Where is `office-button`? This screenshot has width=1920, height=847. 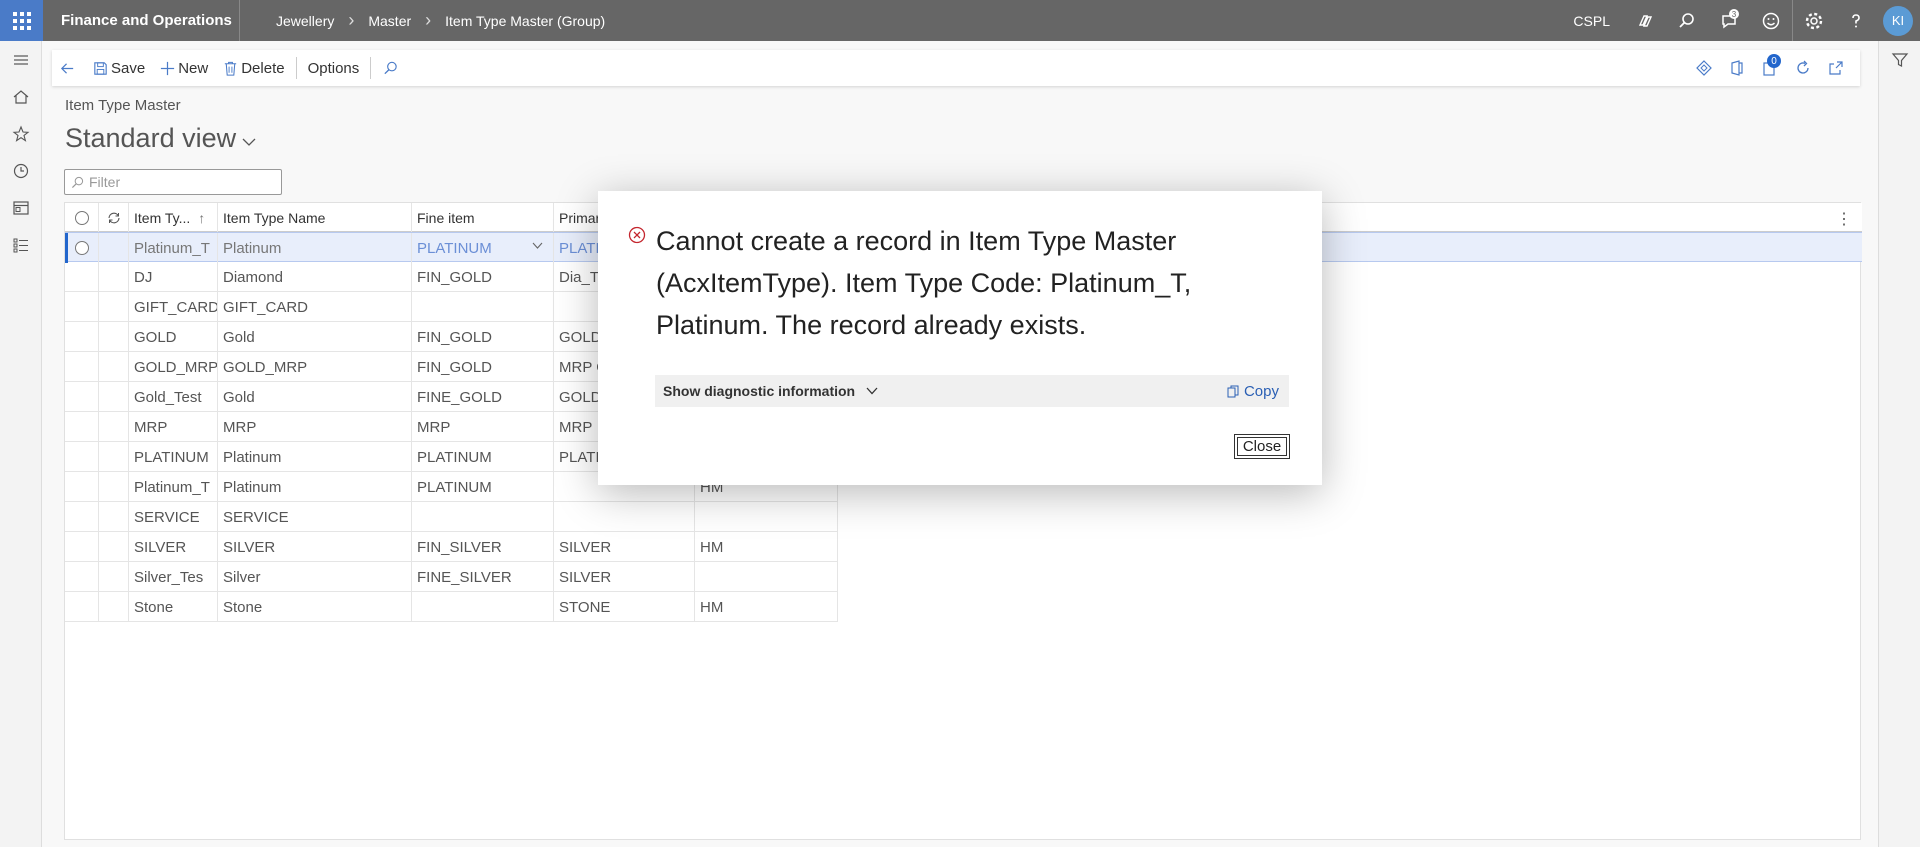 office-button is located at coordinates (1736, 68).